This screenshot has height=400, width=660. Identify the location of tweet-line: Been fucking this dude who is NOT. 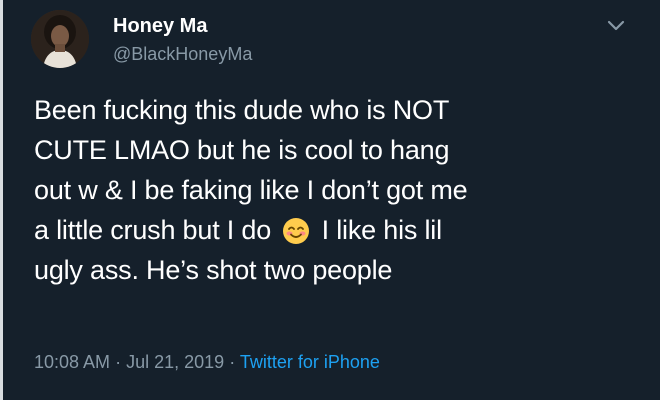
(242, 110).